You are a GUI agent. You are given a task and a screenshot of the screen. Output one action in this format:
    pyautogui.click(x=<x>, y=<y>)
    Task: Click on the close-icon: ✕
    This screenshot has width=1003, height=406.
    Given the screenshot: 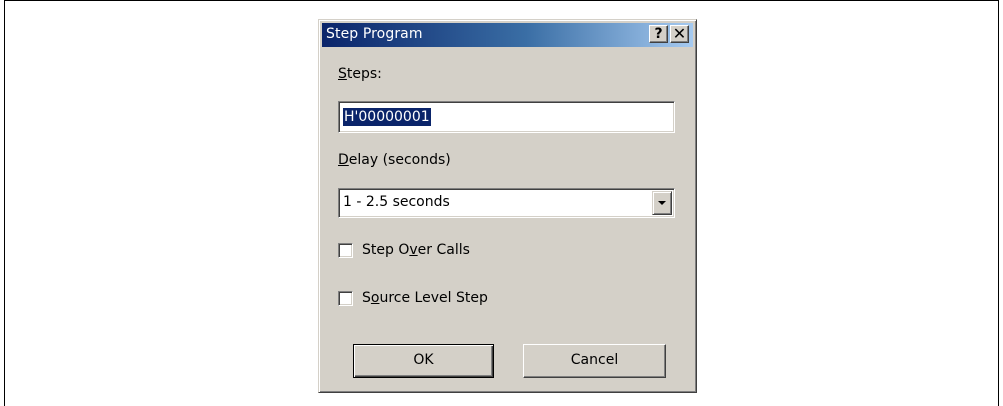 What is the action you would take?
    pyautogui.click(x=679, y=34)
    